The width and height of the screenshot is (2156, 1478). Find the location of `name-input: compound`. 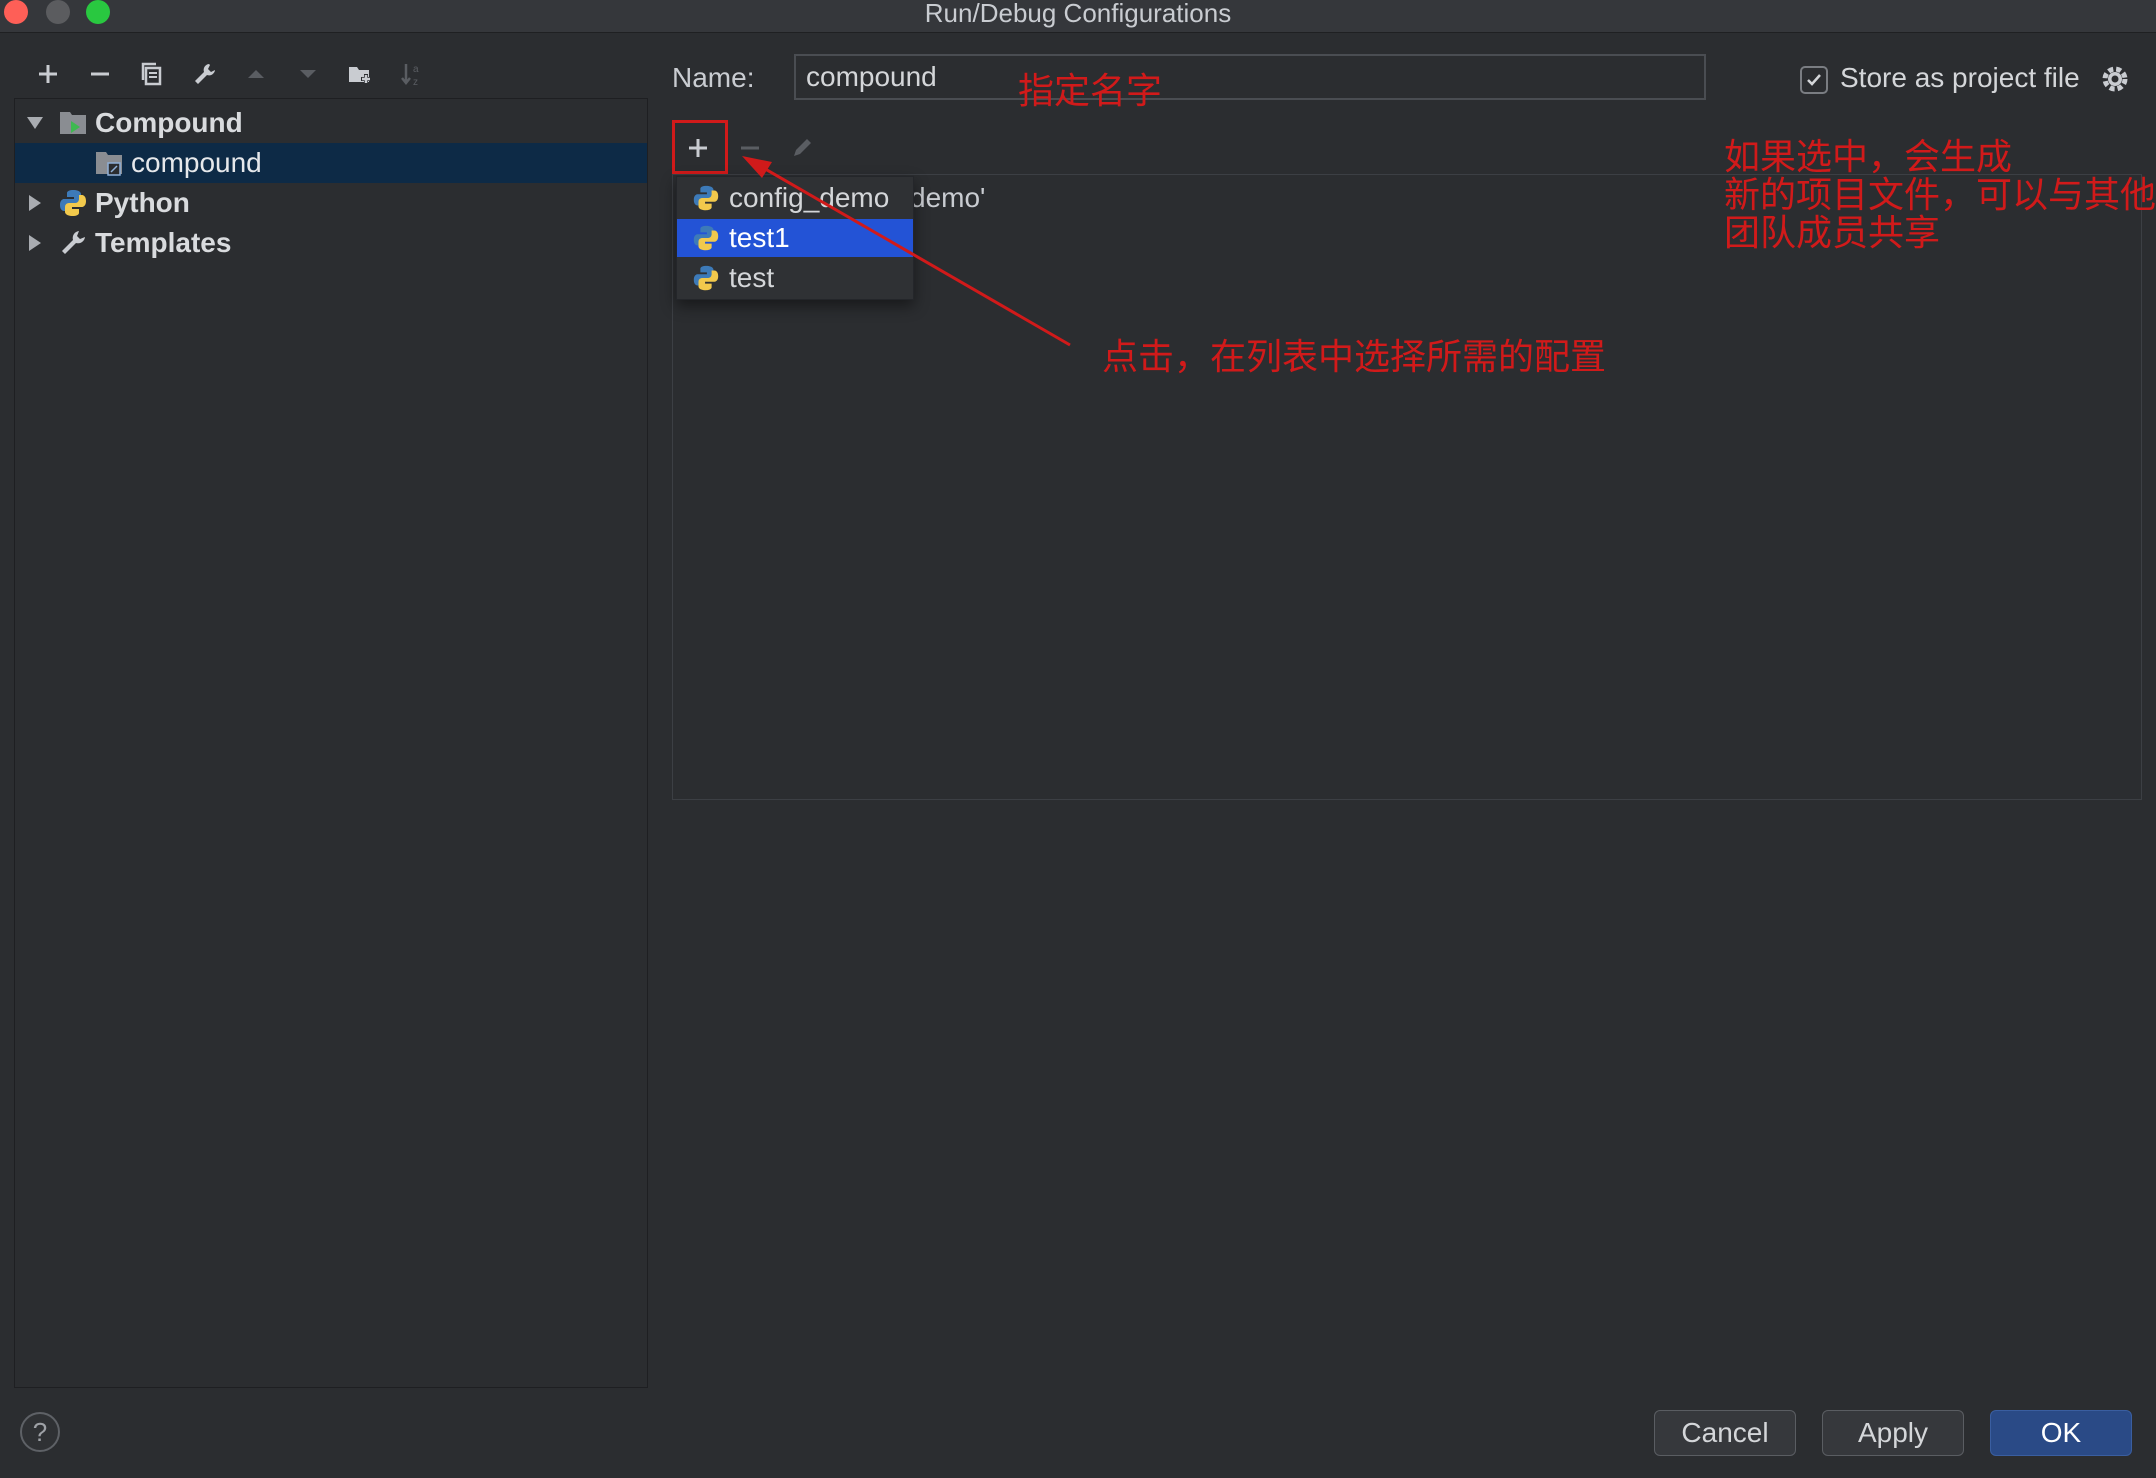

name-input: compound is located at coordinates (1250, 77).